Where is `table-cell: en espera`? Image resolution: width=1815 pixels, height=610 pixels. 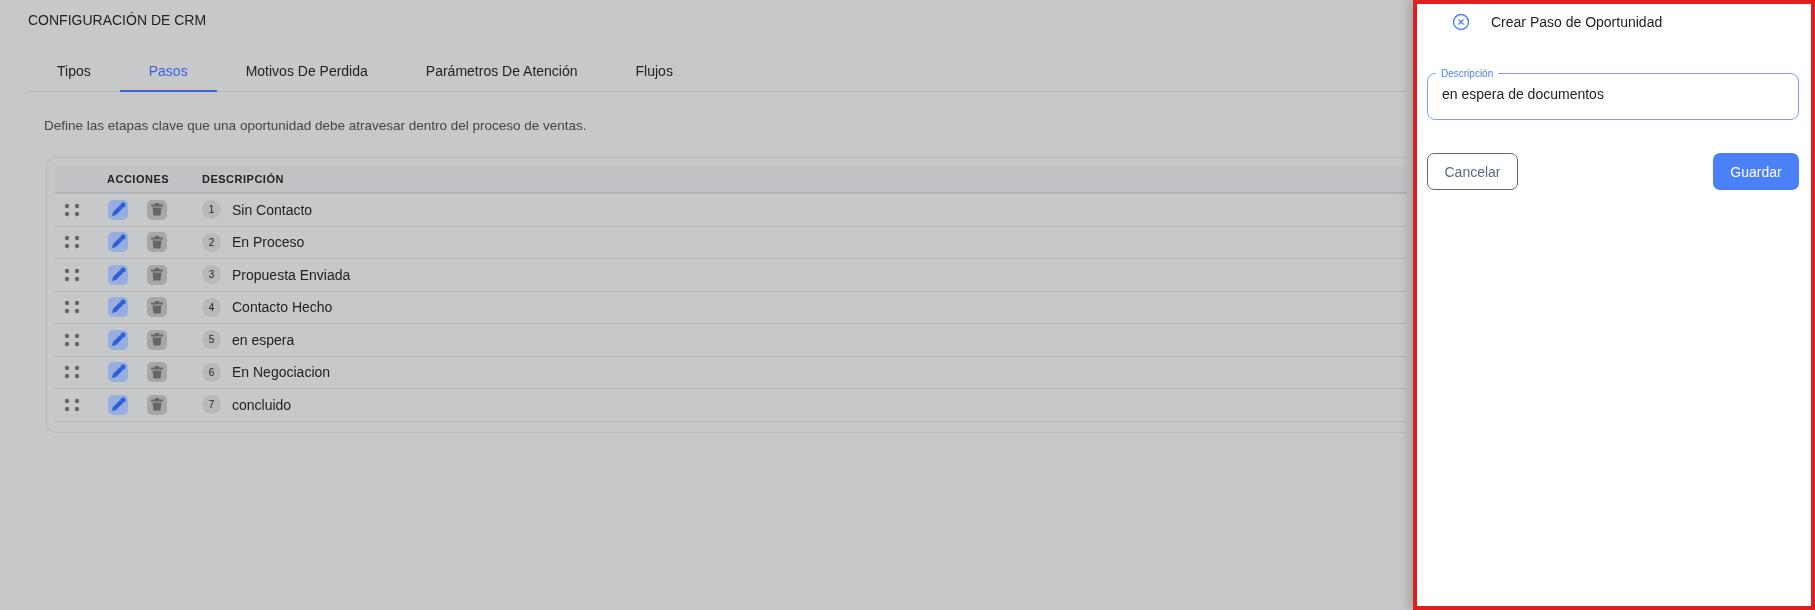
table-cell: en espera is located at coordinates (263, 339).